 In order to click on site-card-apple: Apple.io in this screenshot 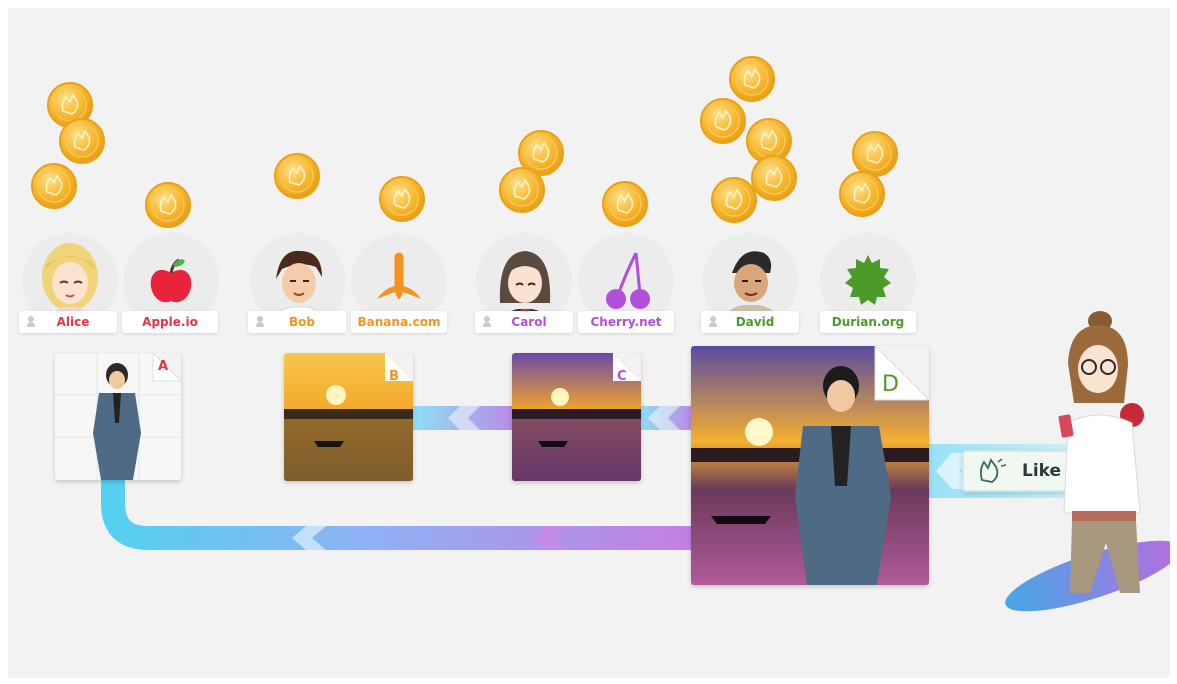, I will do `click(170, 322)`.